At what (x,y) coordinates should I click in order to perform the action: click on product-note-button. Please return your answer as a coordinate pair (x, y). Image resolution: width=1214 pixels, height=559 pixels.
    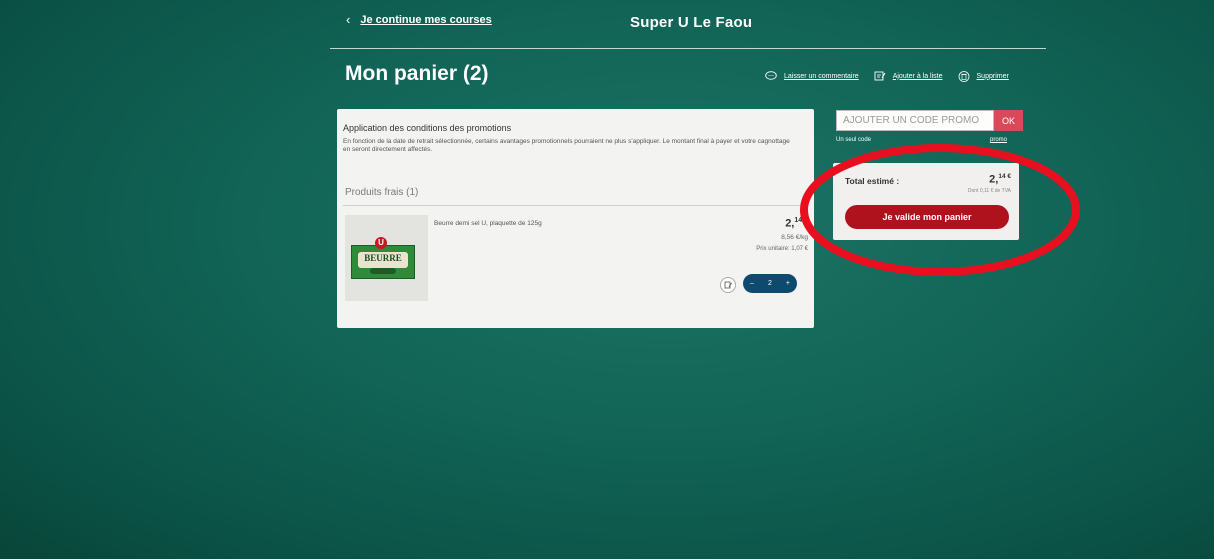
    Looking at the image, I should click on (728, 285).